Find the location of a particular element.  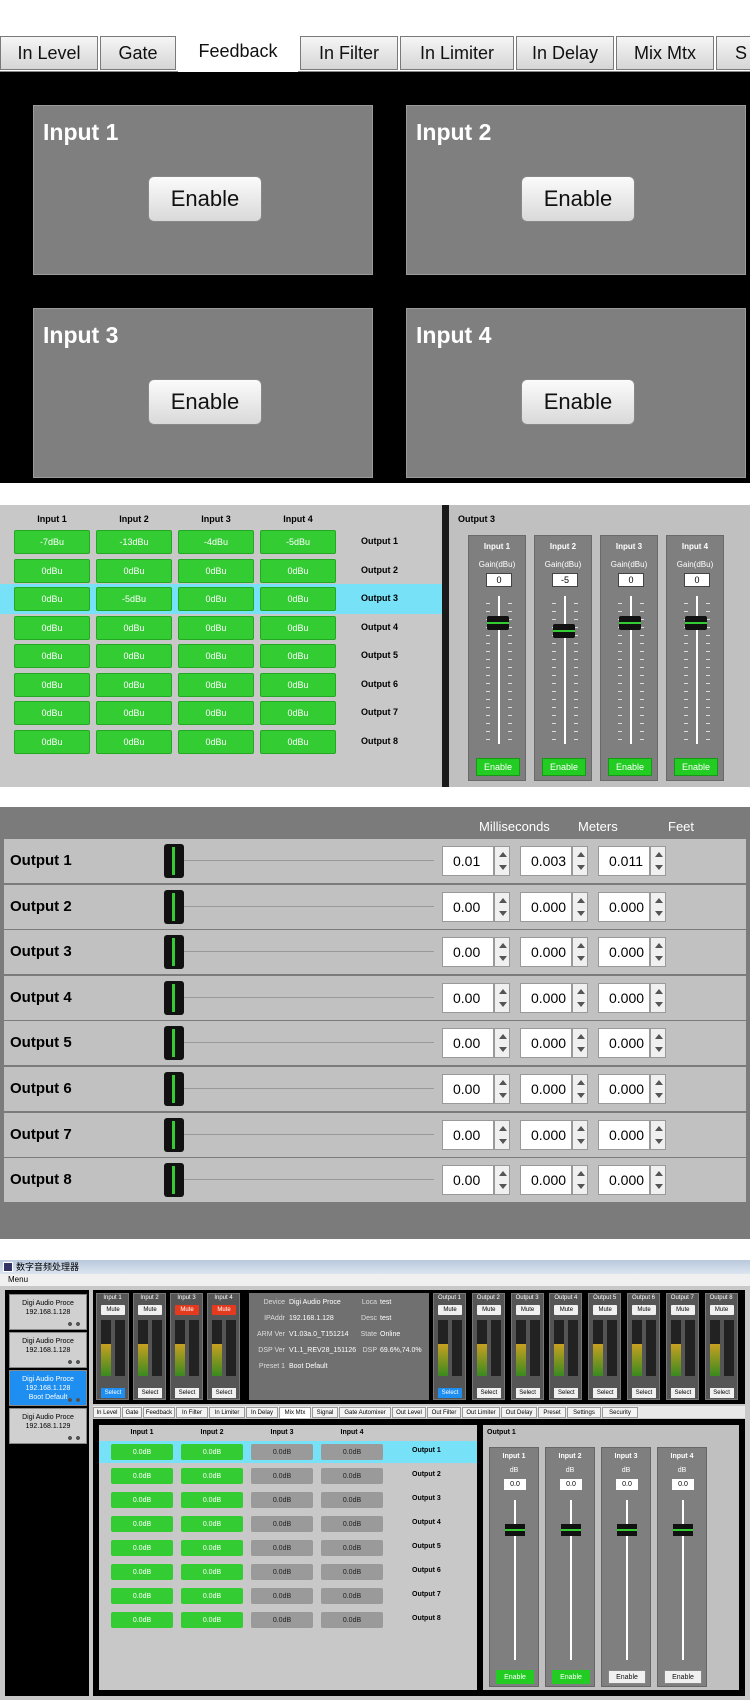

gain-value-input: 0.0 is located at coordinates (627, 1484).